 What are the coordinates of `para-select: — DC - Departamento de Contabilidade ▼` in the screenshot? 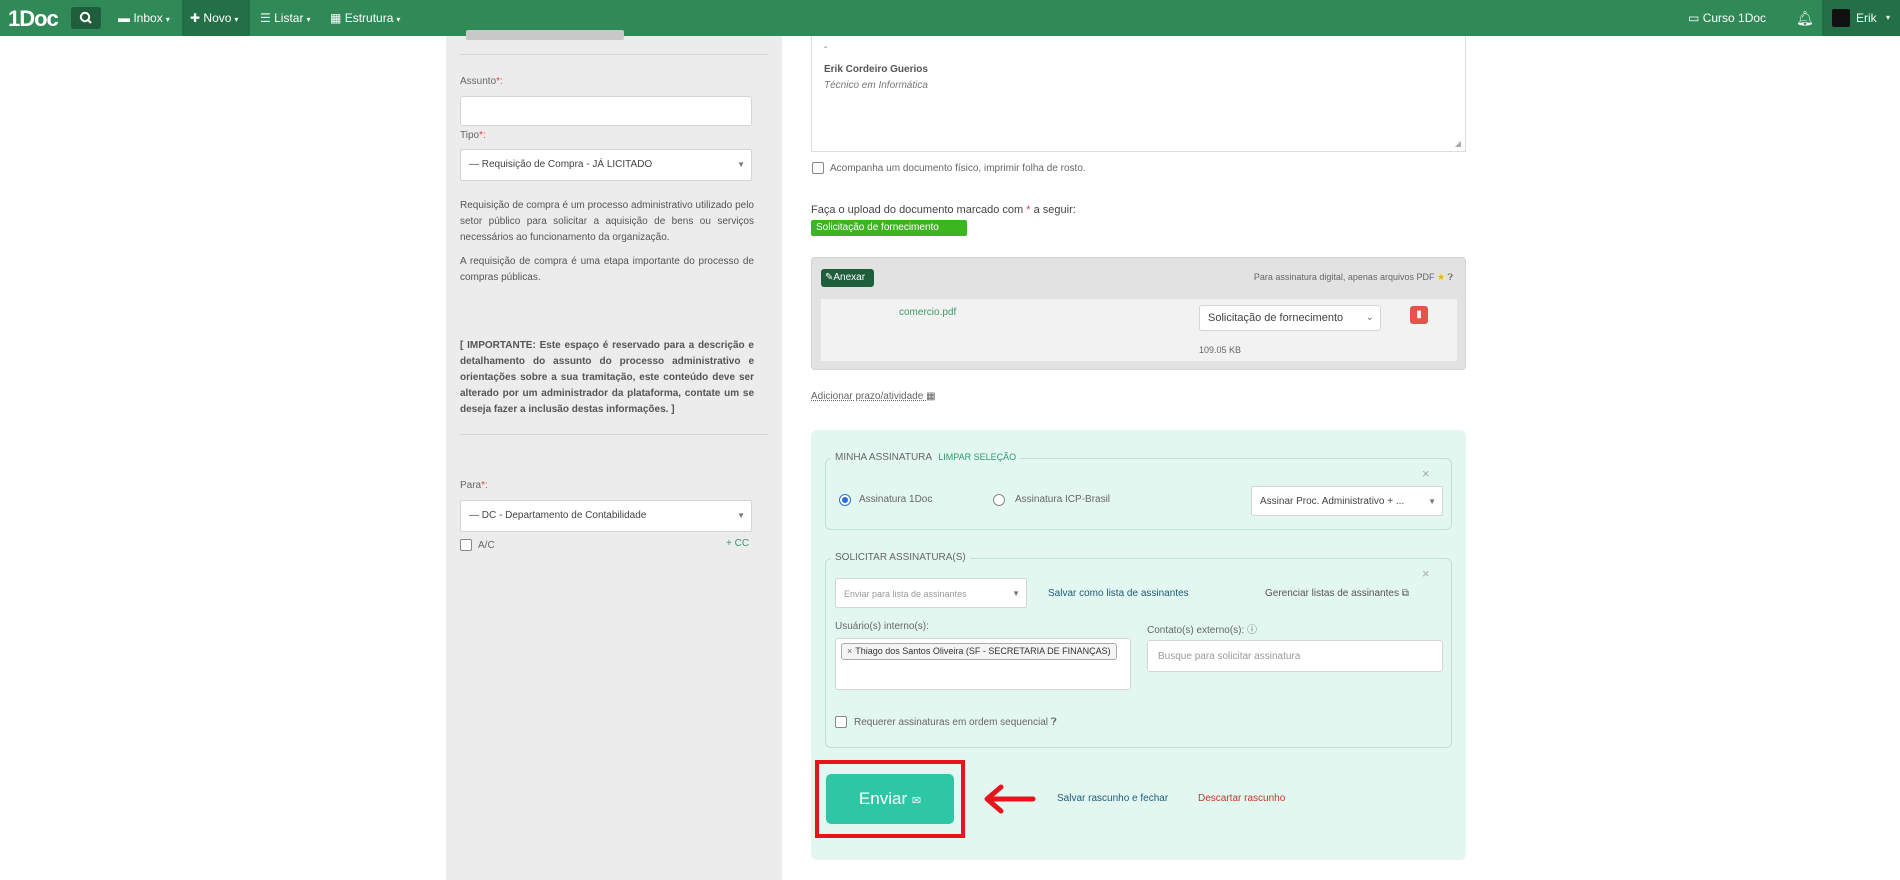 It's located at (606, 516).